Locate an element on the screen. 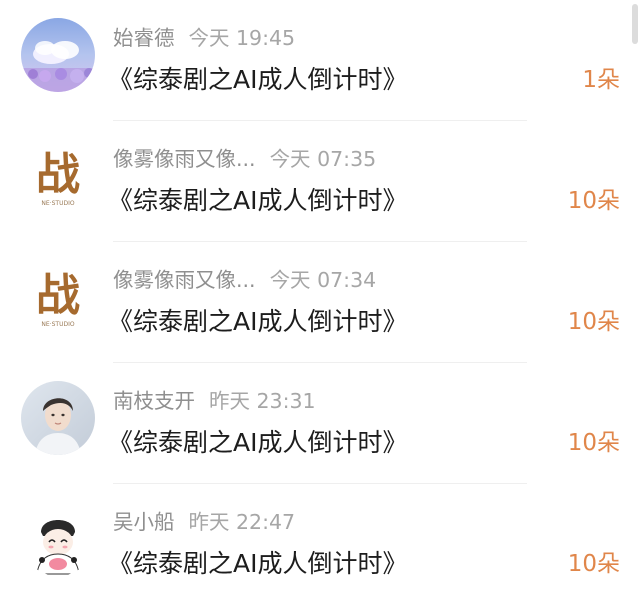  gift-sender-meta: 像雾像雨又像... 今天 07:35 is located at coordinates (244, 159).